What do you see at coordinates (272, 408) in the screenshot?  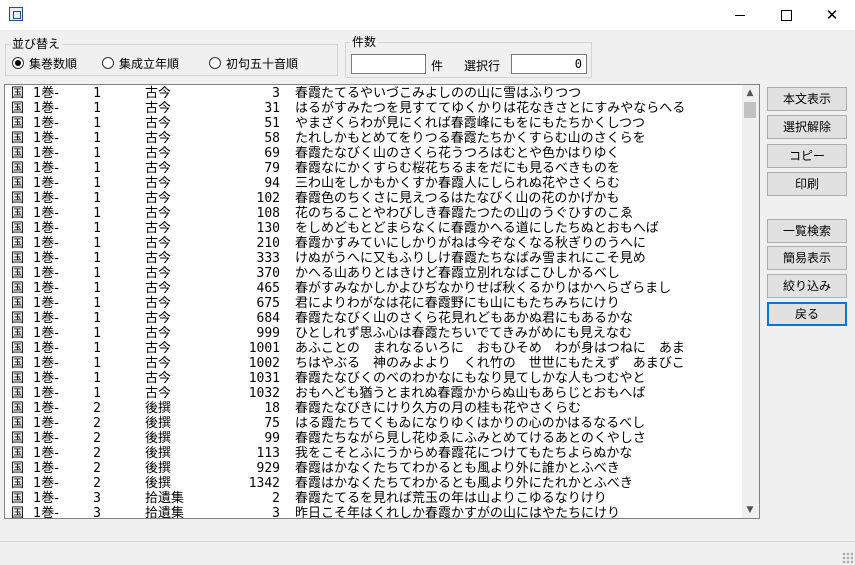 I see `cell-no: 18` at bounding box center [272, 408].